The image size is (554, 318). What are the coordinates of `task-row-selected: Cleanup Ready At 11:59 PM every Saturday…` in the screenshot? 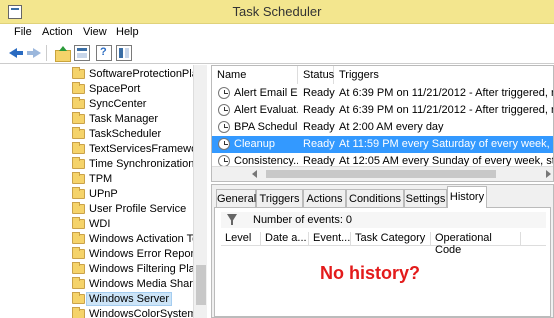 It's located at (382, 144).